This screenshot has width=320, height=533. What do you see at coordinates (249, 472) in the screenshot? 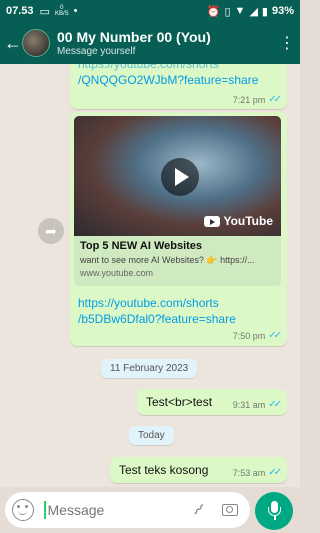
I see `message-time: 7:53 am` at bounding box center [249, 472].